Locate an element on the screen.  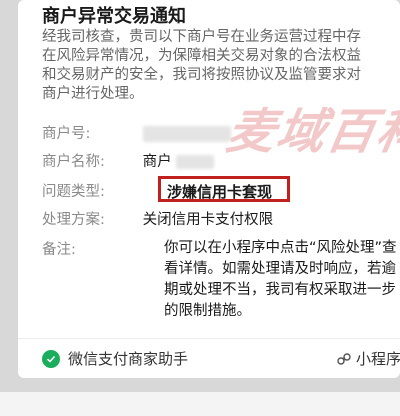
watermark: 麦域百科 is located at coordinates (311, 132).